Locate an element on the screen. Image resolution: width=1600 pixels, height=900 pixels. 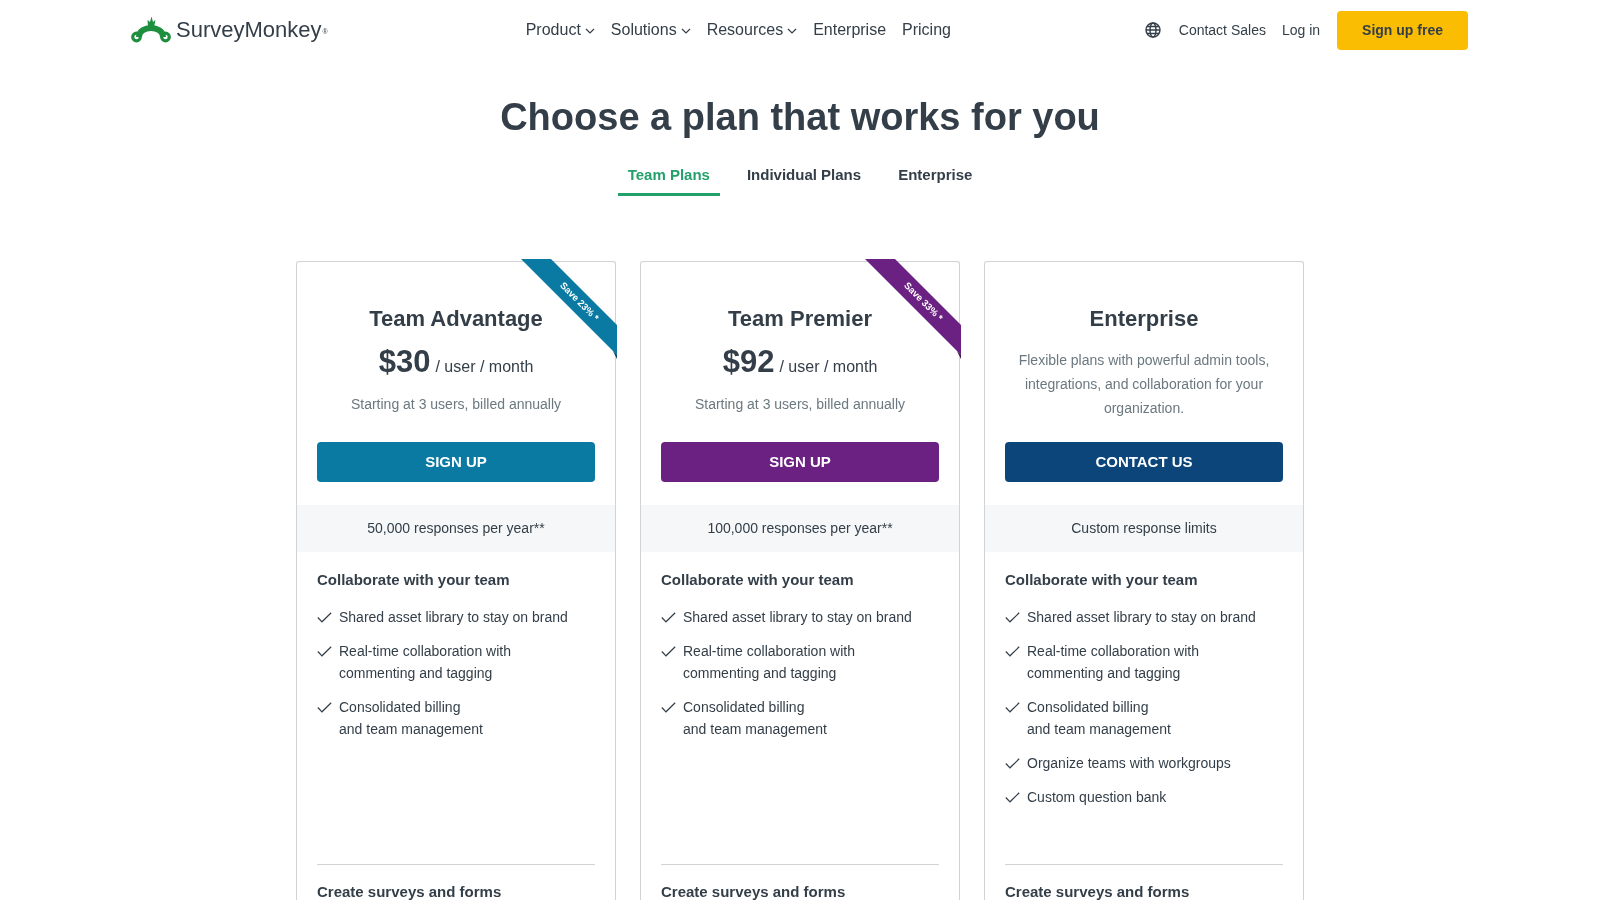
nav-menu-item: Pricing is located at coordinates (926, 30).